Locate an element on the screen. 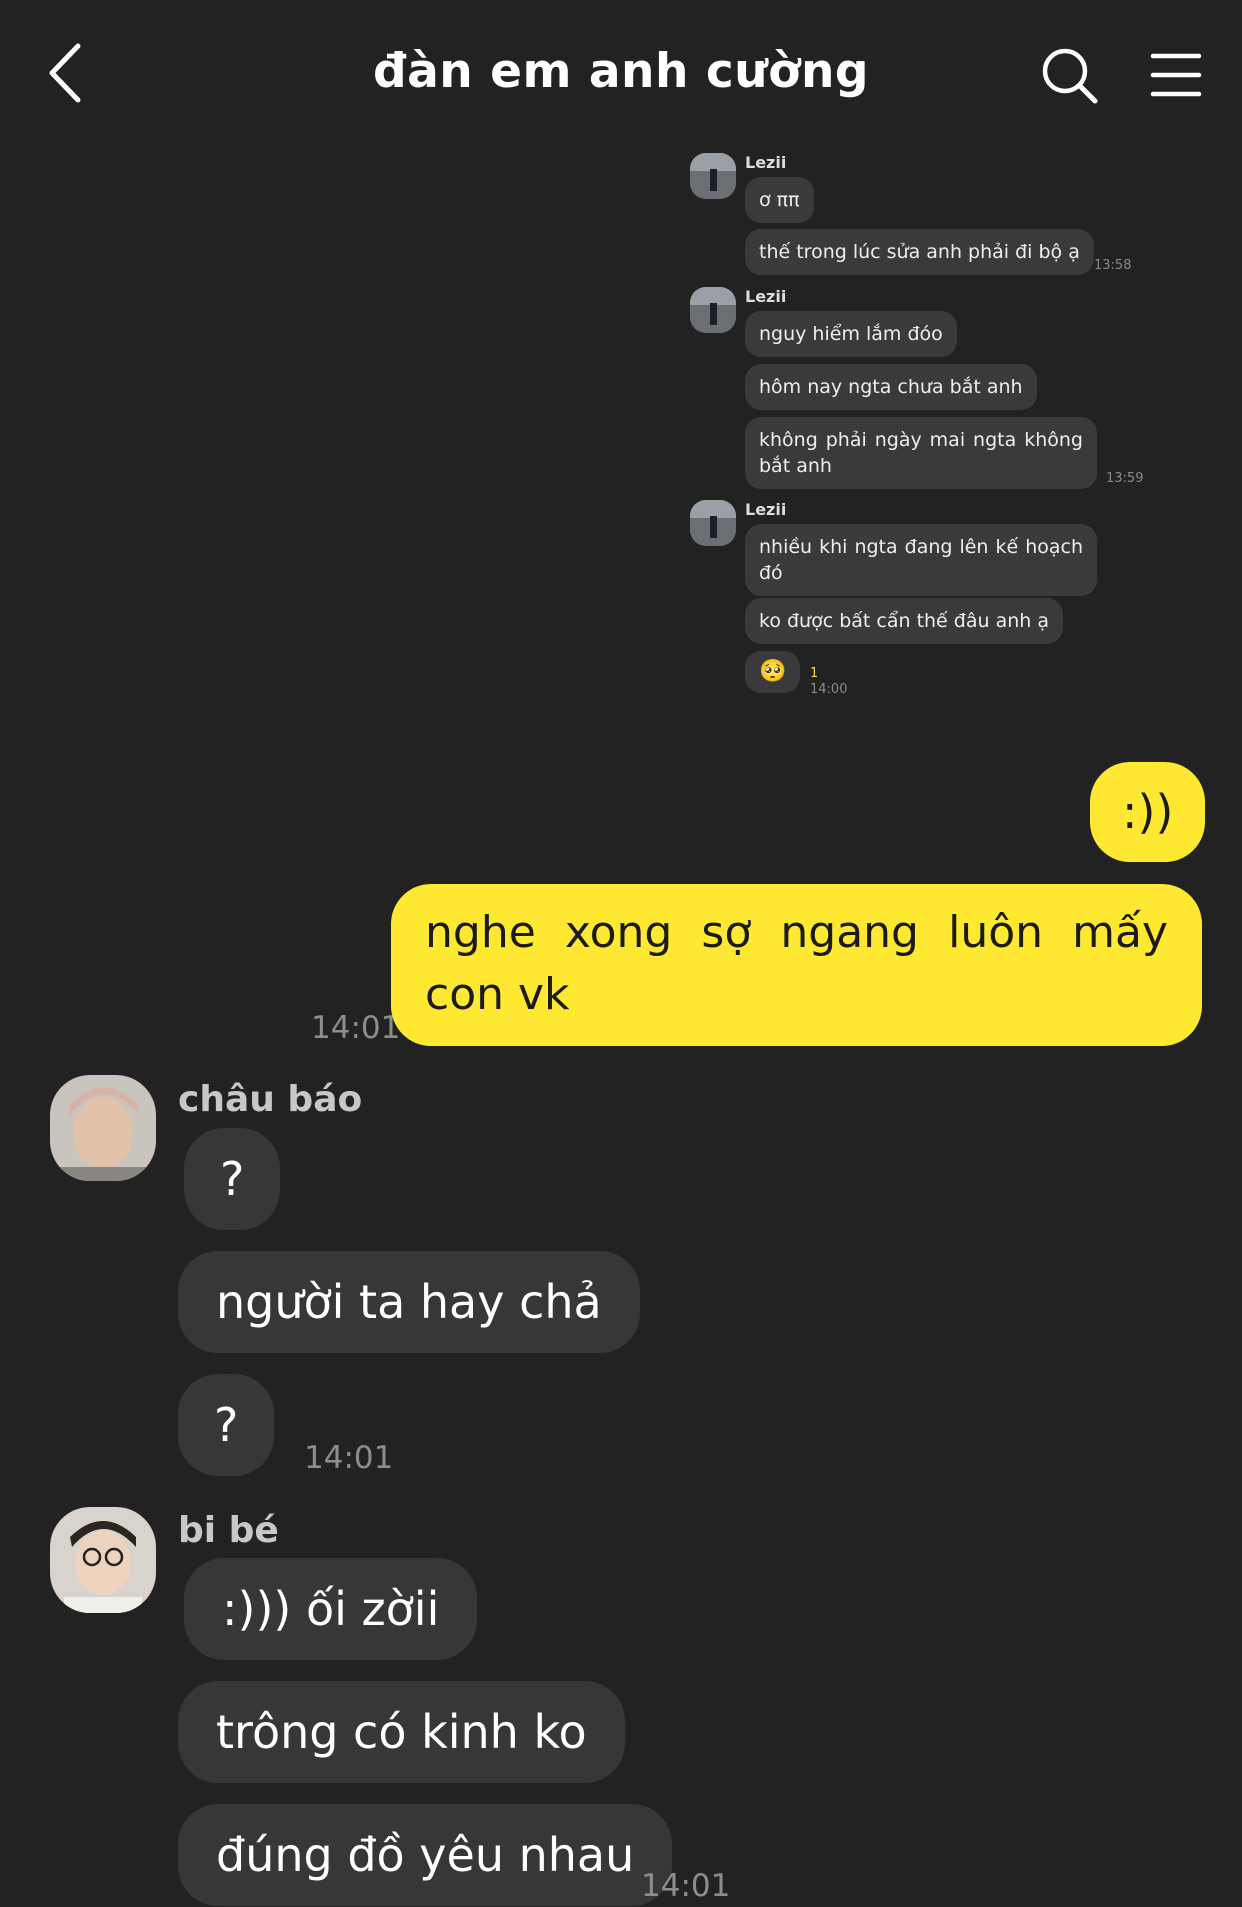  emoji-message: 🥺 is located at coordinates (773, 672).